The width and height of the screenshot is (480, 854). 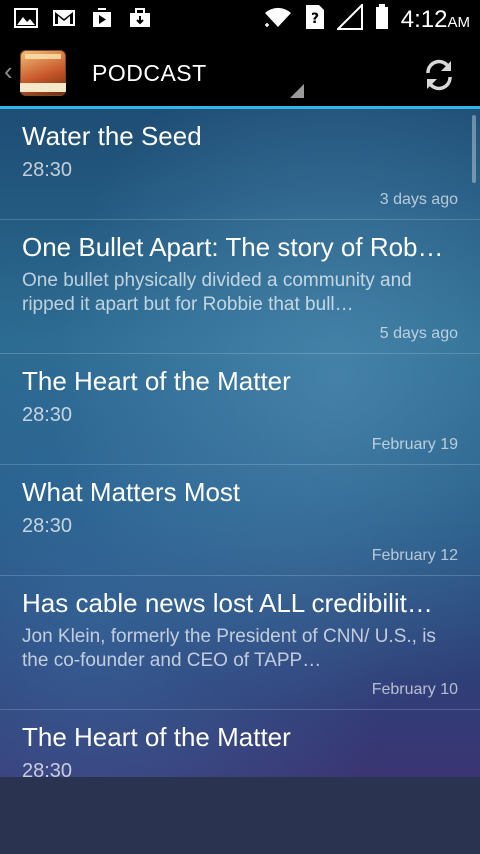 What do you see at coordinates (102, 18) in the screenshot?
I see `play-store-icon` at bounding box center [102, 18].